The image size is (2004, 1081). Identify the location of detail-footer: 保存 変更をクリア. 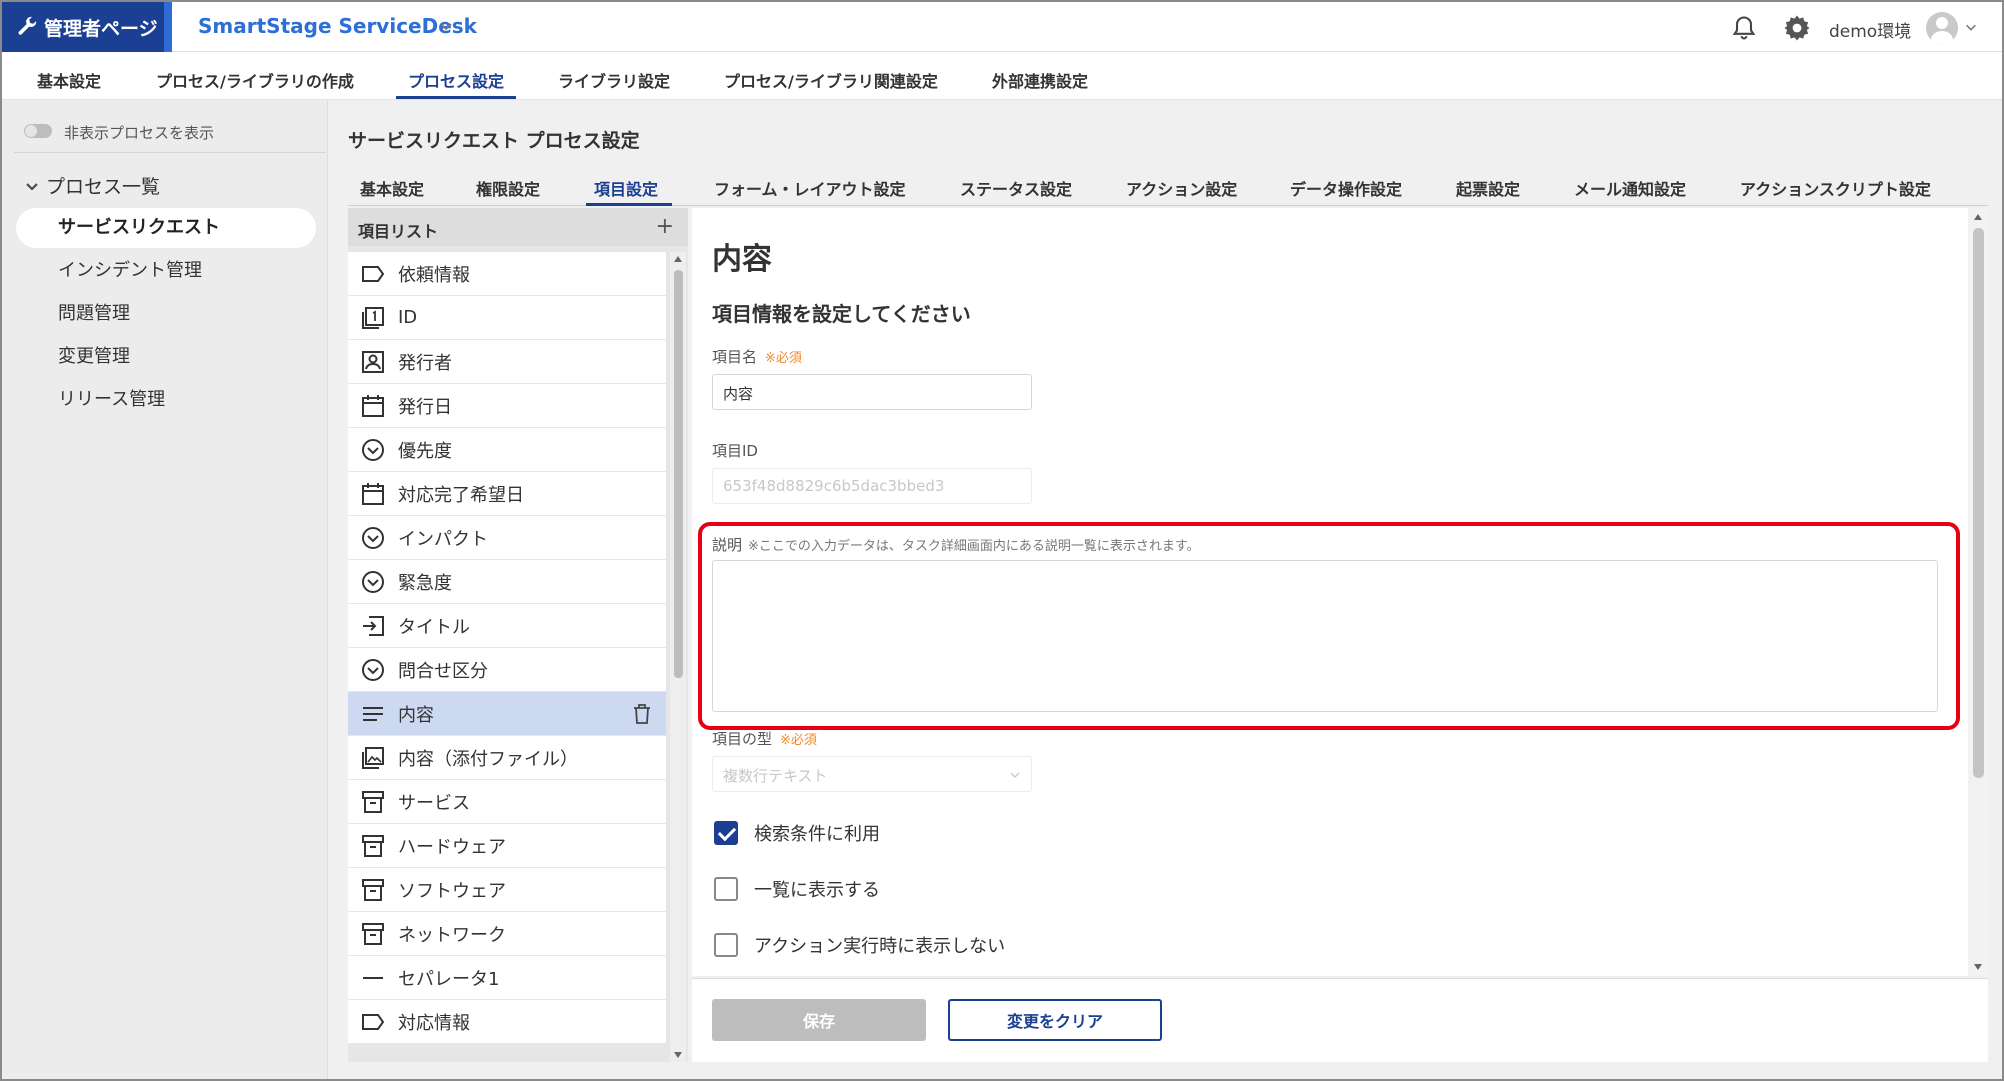
(1340, 1020).